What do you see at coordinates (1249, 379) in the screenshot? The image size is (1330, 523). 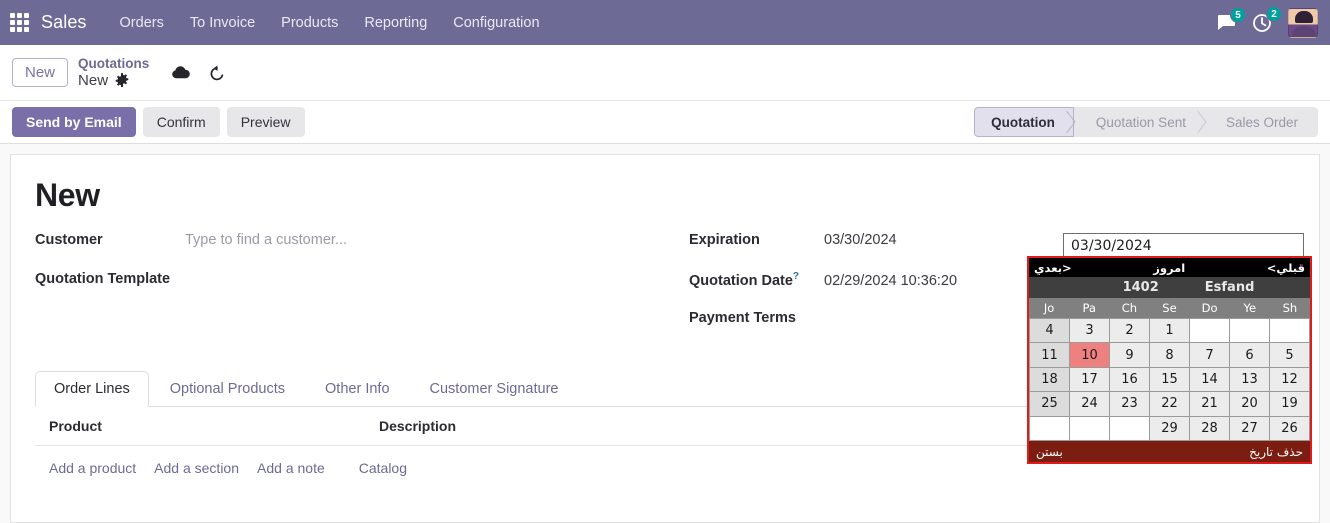 I see `day-cell-13: 13` at bounding box center [1249, 379].